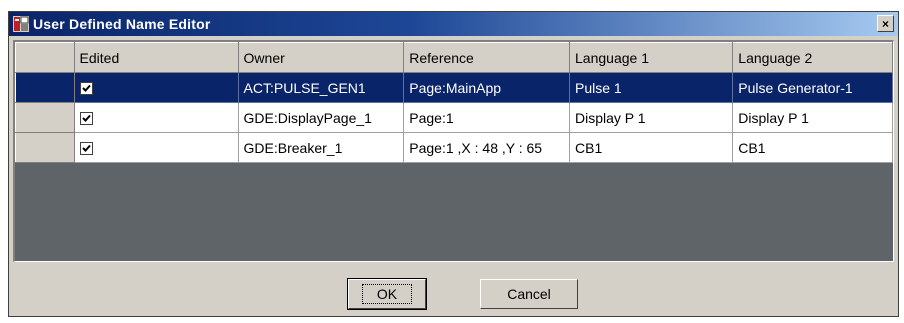  Describe the element at coordinates (122, 24) in the screenshot. I see `window-title: User Defined Name Editor` at that location.